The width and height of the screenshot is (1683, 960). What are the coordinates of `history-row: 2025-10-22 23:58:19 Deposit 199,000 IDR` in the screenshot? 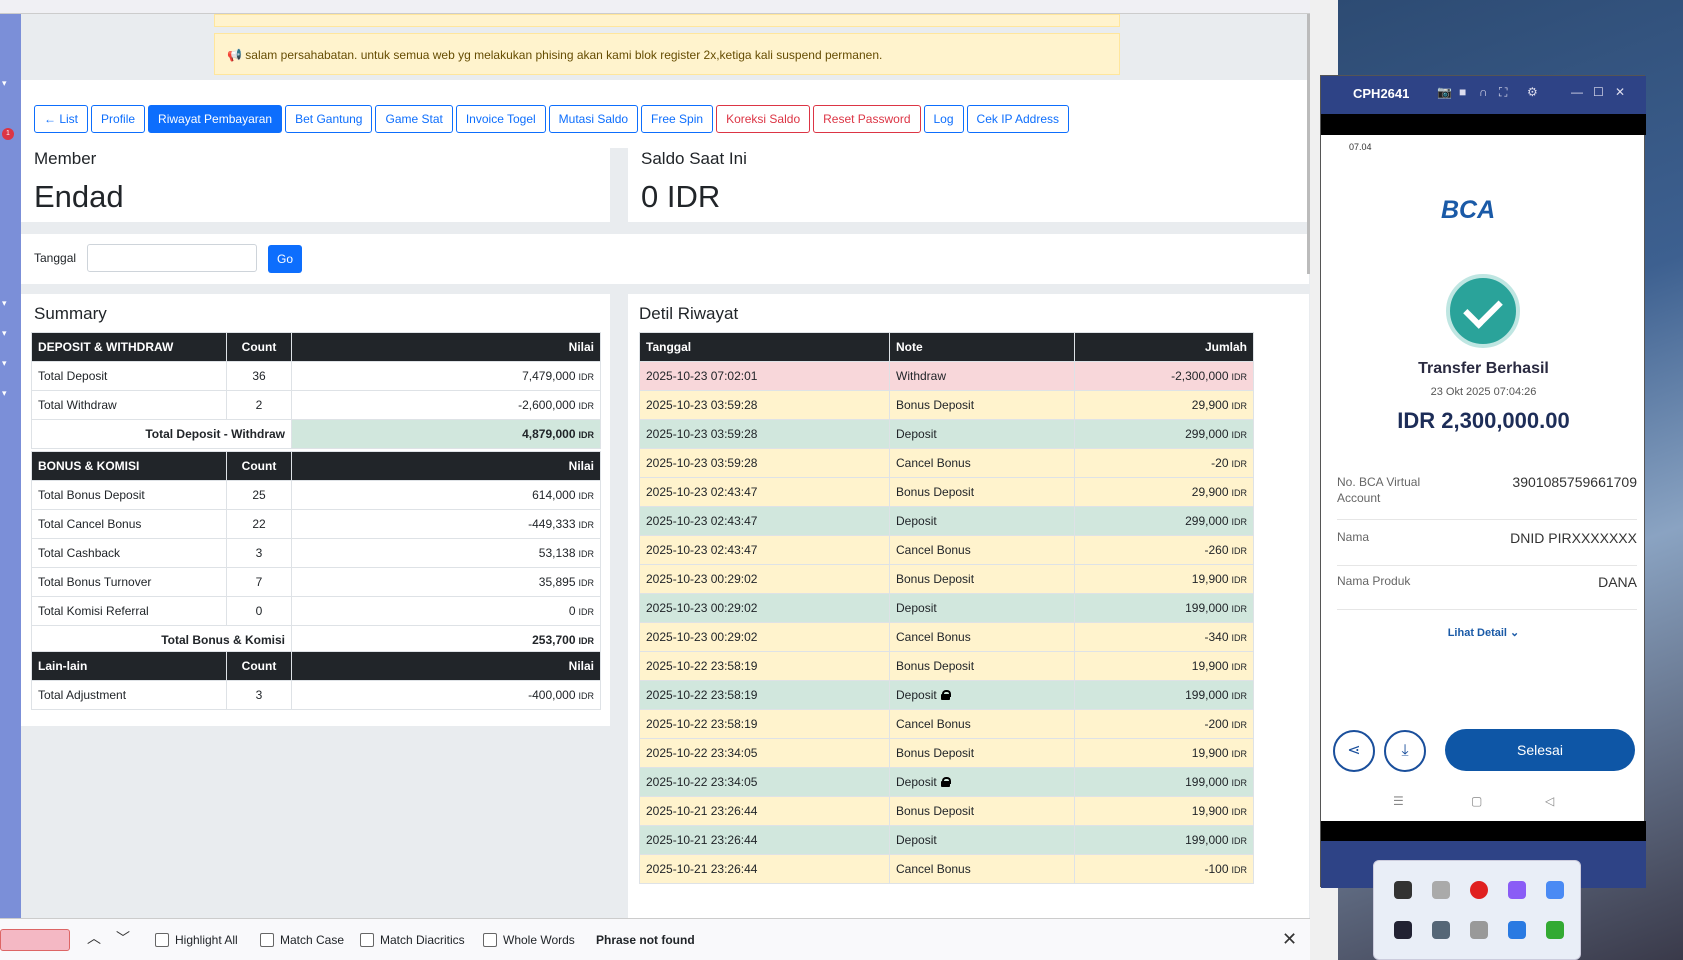 It's located at (946, 695).